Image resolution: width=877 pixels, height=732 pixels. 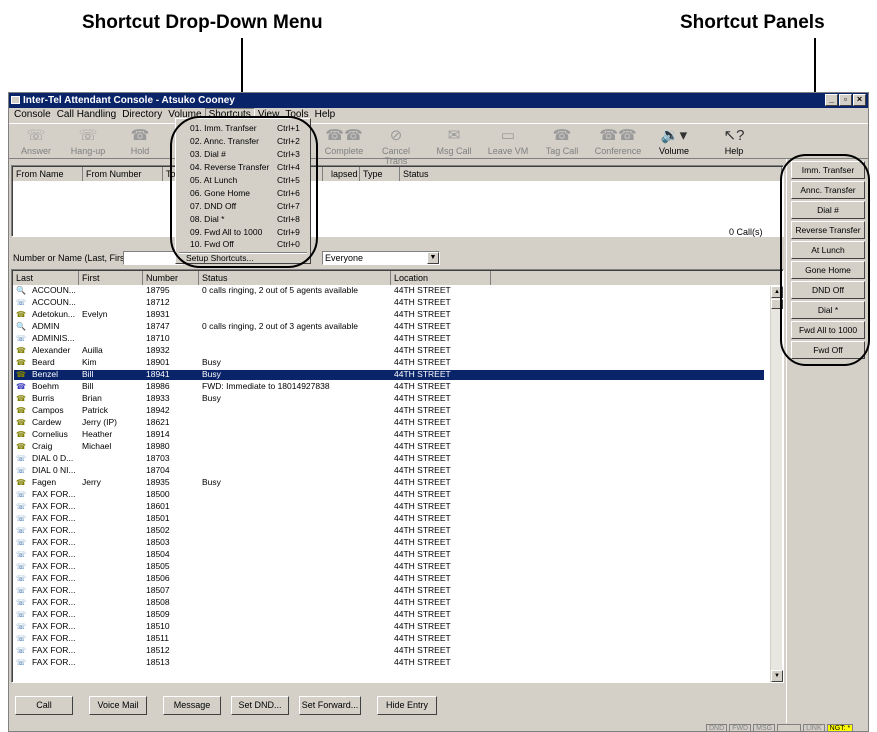 I want to click on panel-gone-home: Gone Home, so click(x=828, y=270).